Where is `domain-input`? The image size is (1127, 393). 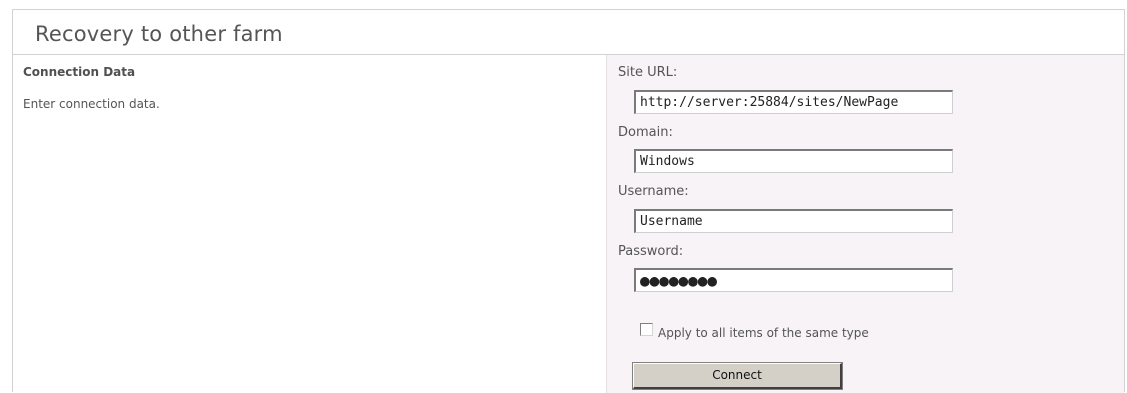
domain-input is located at coordinates (793, 161).